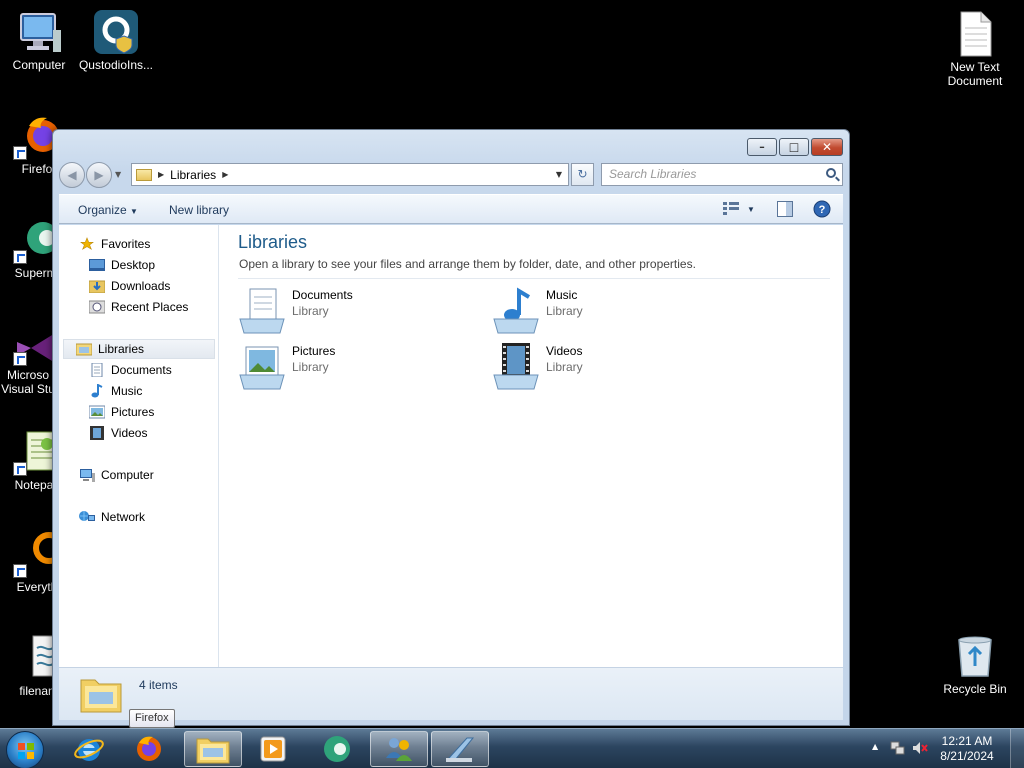 Image resolution: width=1024 pixels, height=768 pixels. What do you see at coordinates (133, 265) in the screenshot?
I see `nav-label: Desktop` at bounding box center [133, 265].